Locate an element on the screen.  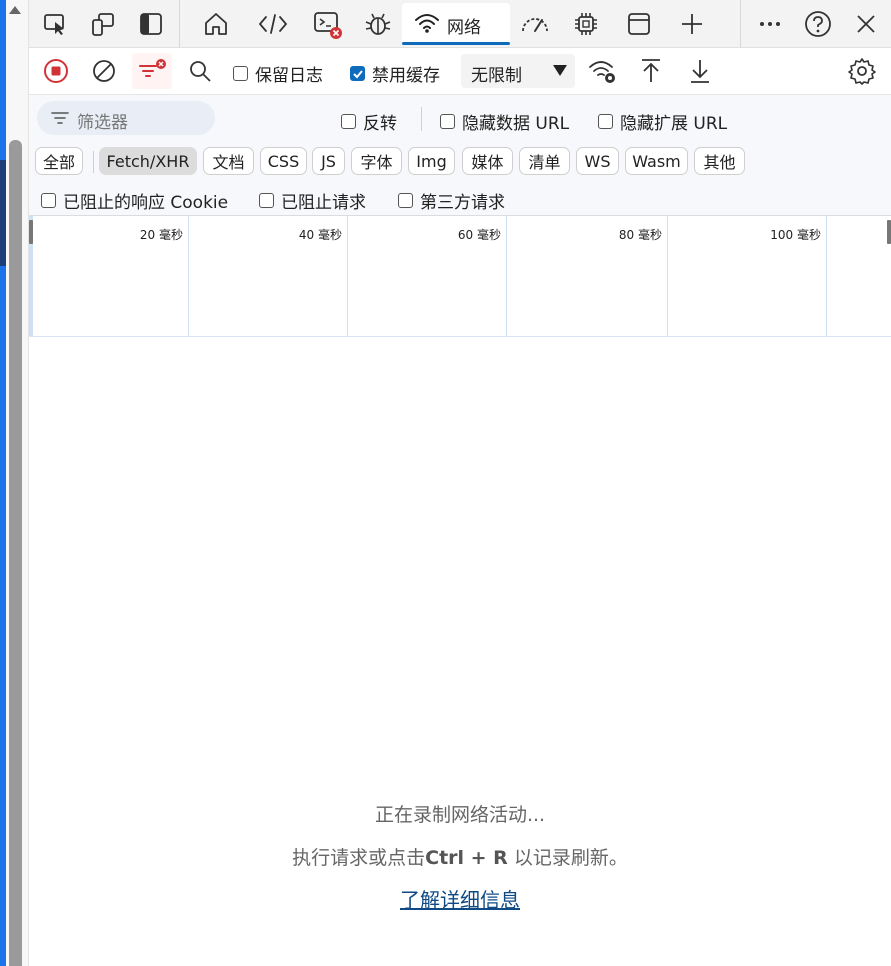
type-filter-doc: 文档 is located at coordinates (228, 161).